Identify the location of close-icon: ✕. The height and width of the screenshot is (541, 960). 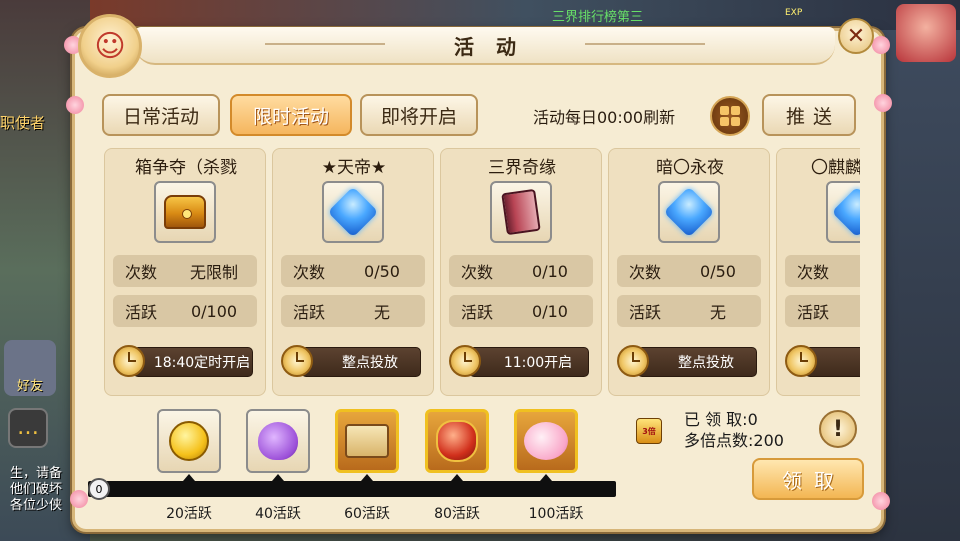
(856, 36).